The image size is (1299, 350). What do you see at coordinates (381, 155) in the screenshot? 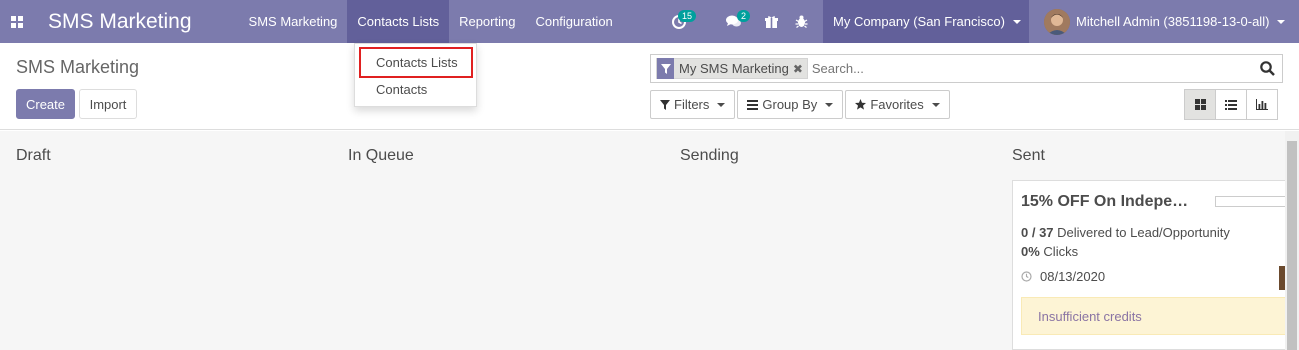
I see `column-title-in-queue: In Queue` at bounding box center [381, 155].